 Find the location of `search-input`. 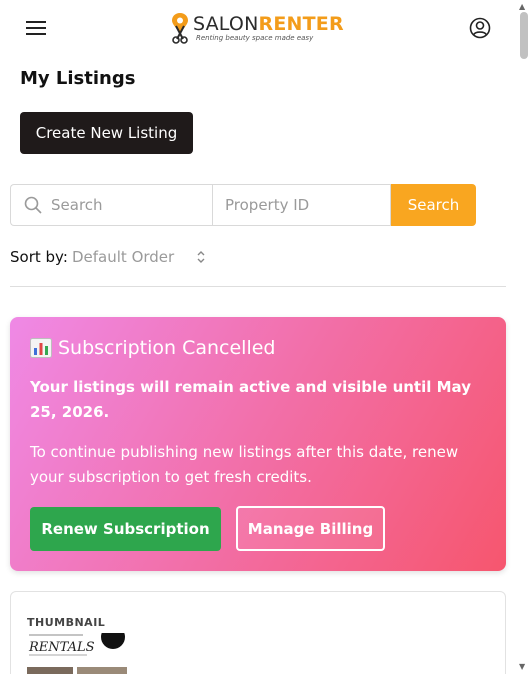

search-input is located at coordinates (131, 205).